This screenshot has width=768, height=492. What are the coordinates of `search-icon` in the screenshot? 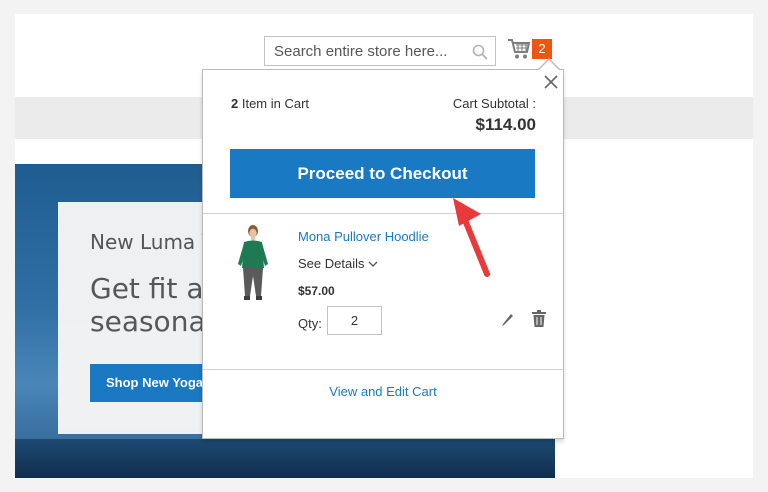 It's located at (480, 52).